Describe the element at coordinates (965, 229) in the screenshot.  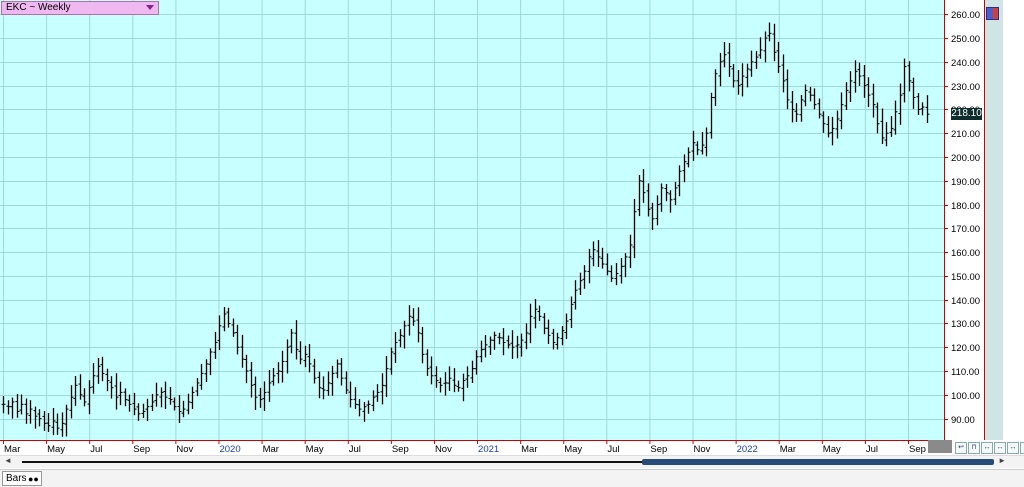
I see `y-tick-label: 170.00` at that location.